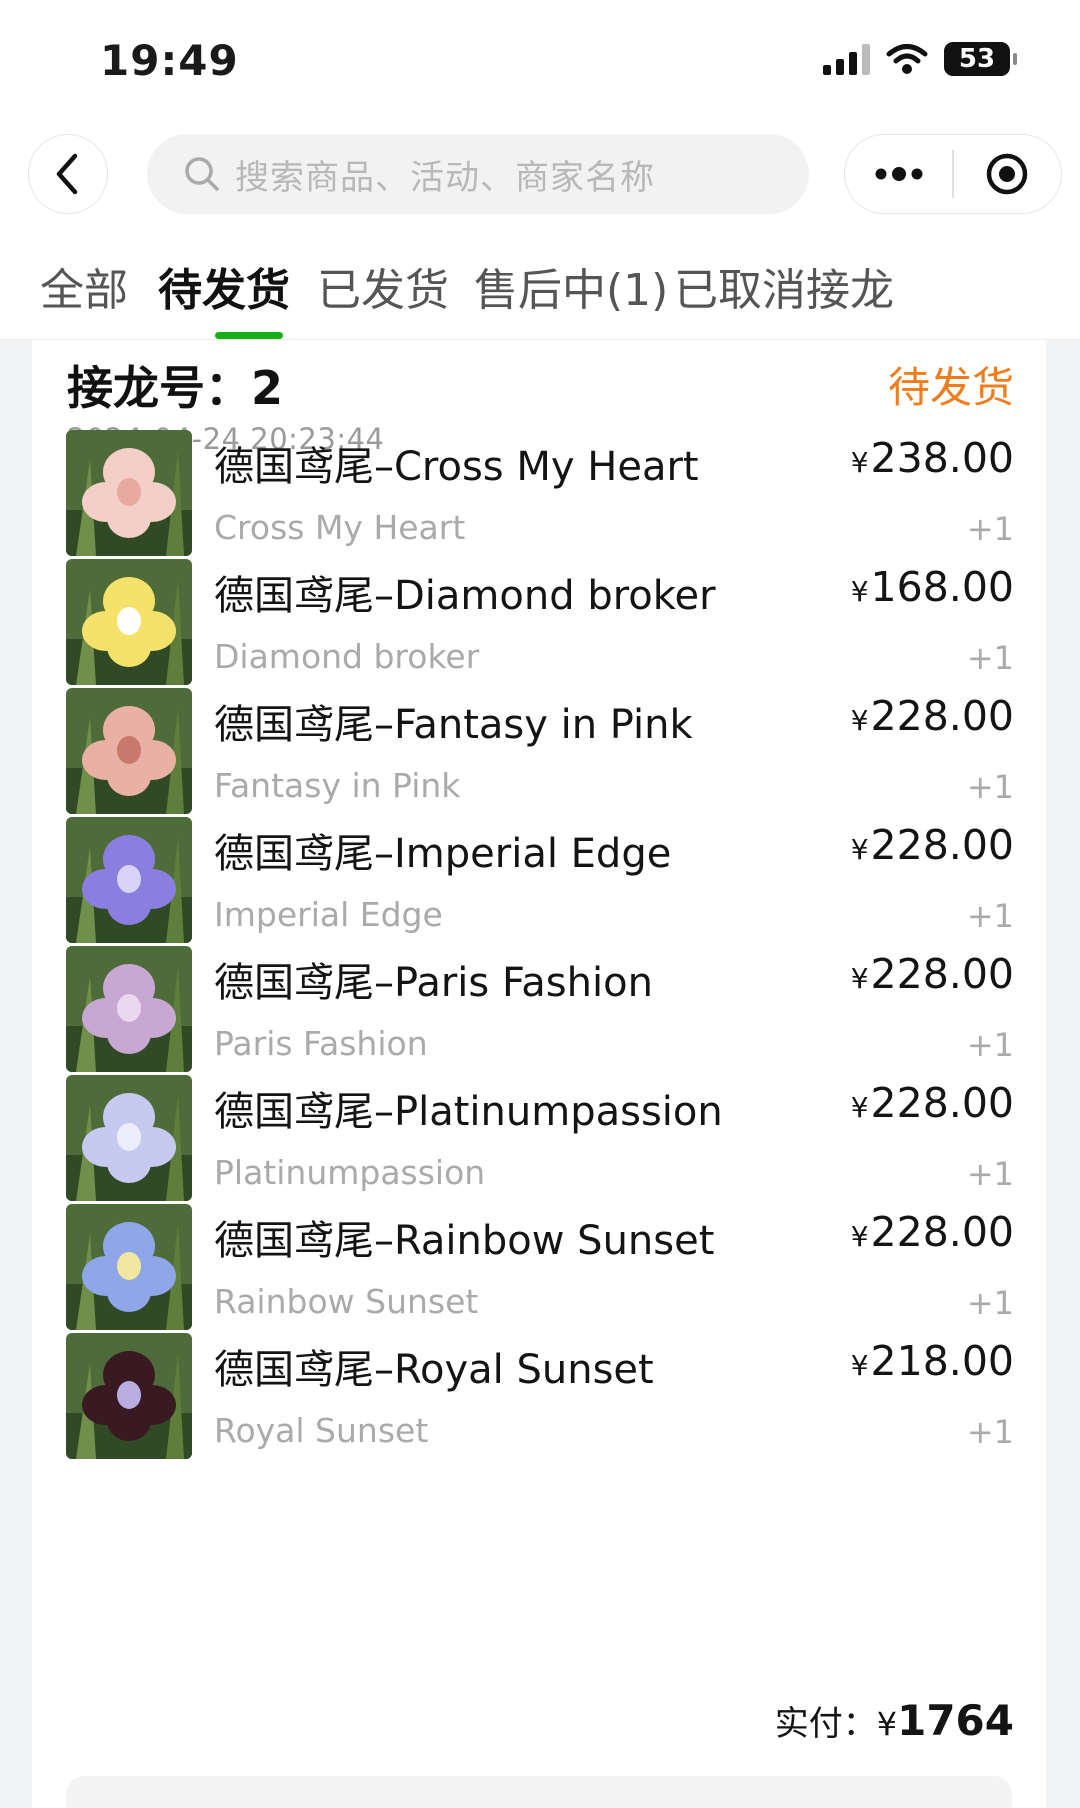 The image size is (1080, 1808). Describe the element at coordinates (453, 725) in the screenshot. I see `product-name: 德国鸢尾–Fantasy in Pink` at that location.